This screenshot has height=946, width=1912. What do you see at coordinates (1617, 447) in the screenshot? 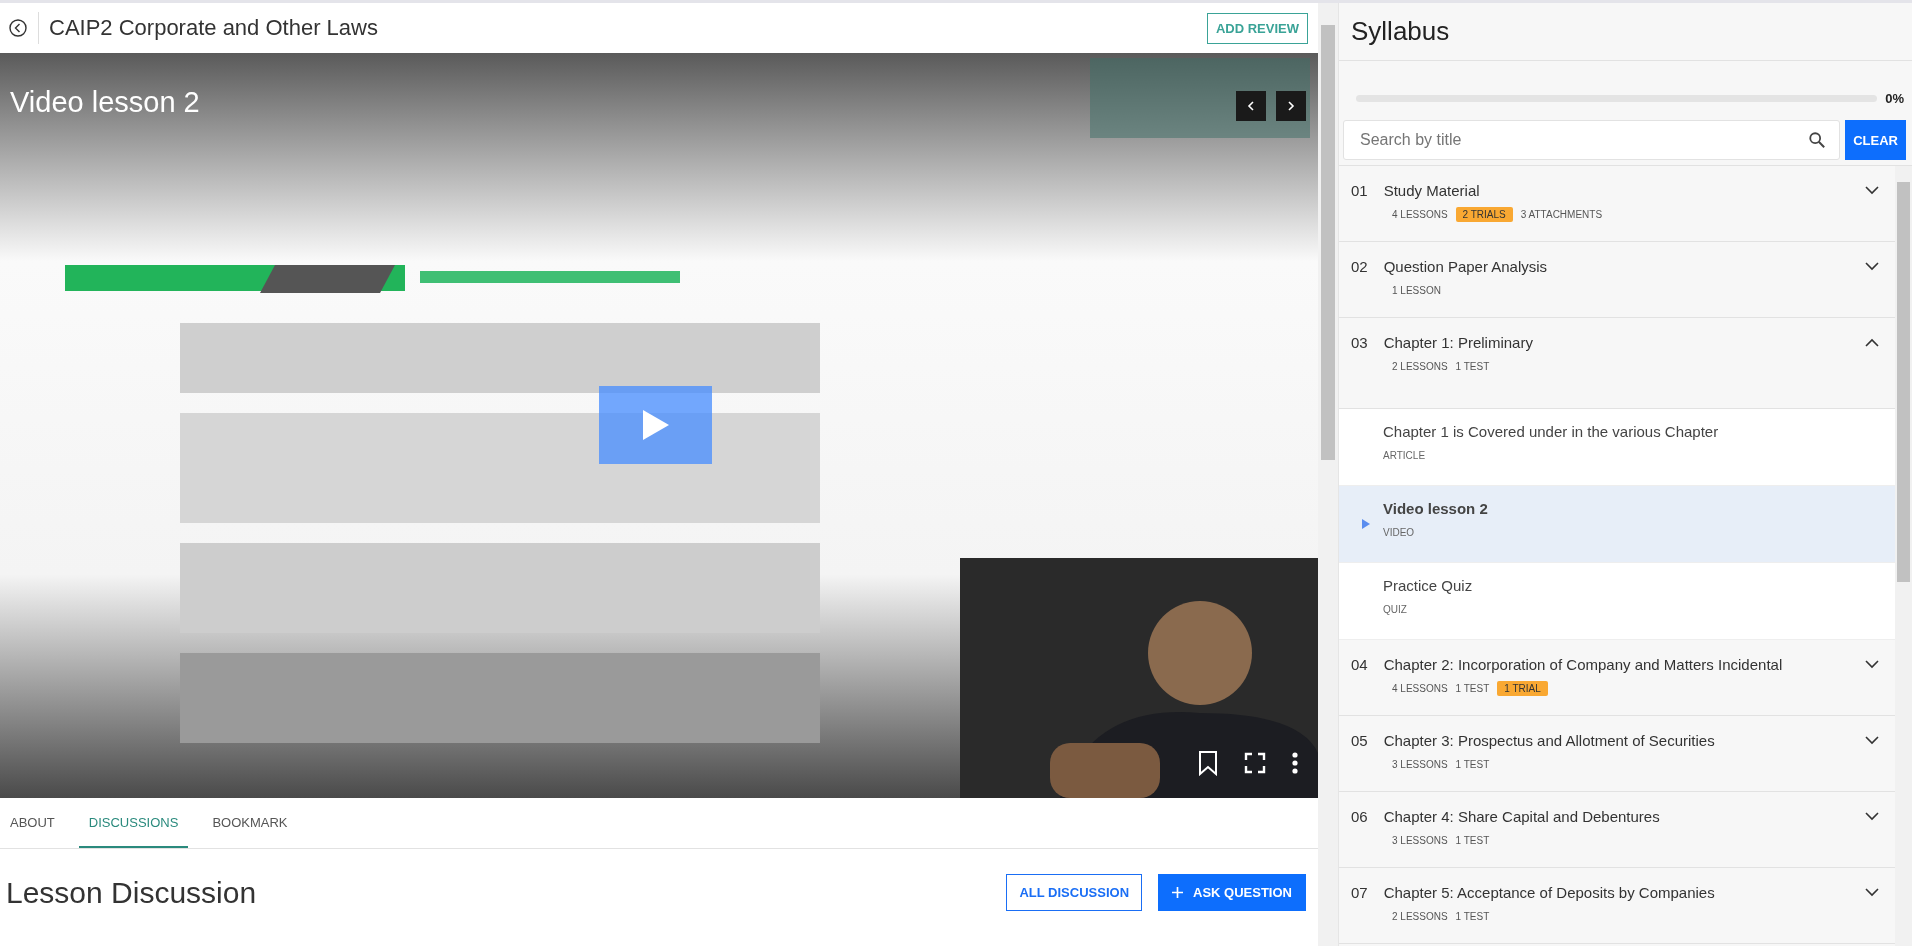
I see `lesson-row: Chapter 1 is Covered under in the various Chapter ARTICLE` at bounding box center [1617, 447].